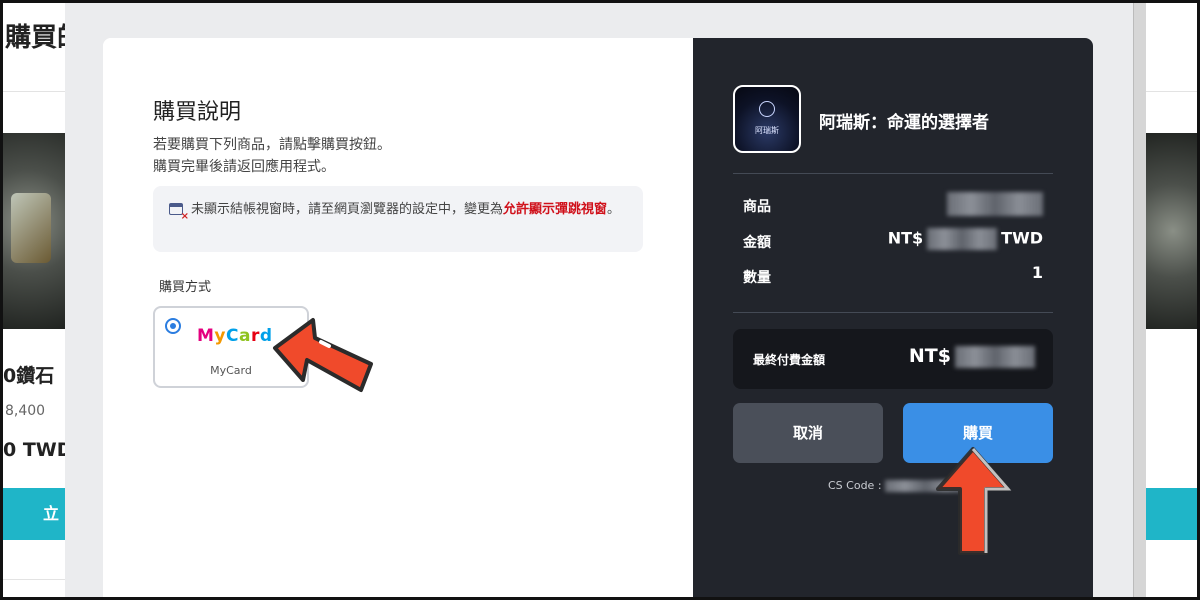 The height and width of the screenshot is (600, 1200). I want to click on background-divider-right, so click(1167, 91).